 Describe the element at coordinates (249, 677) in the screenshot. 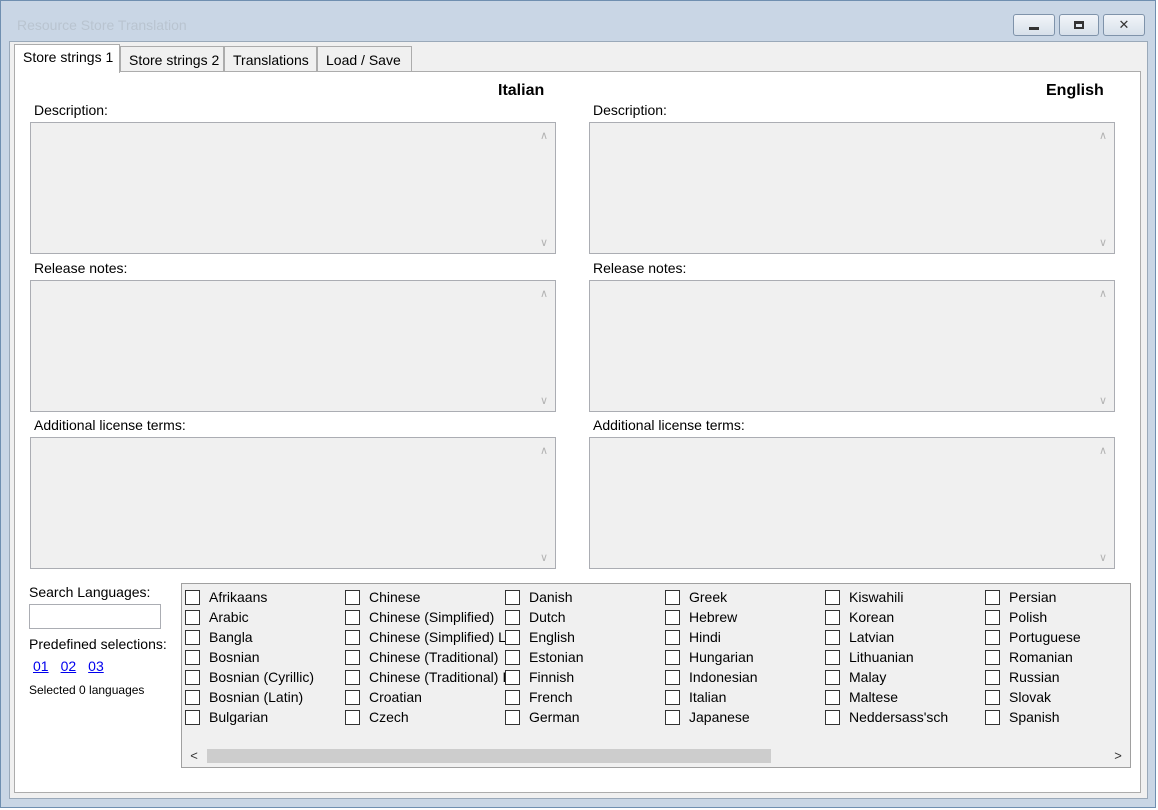

I see `language-checkbox-item: Bosnian (Cyrillic)` at that location.